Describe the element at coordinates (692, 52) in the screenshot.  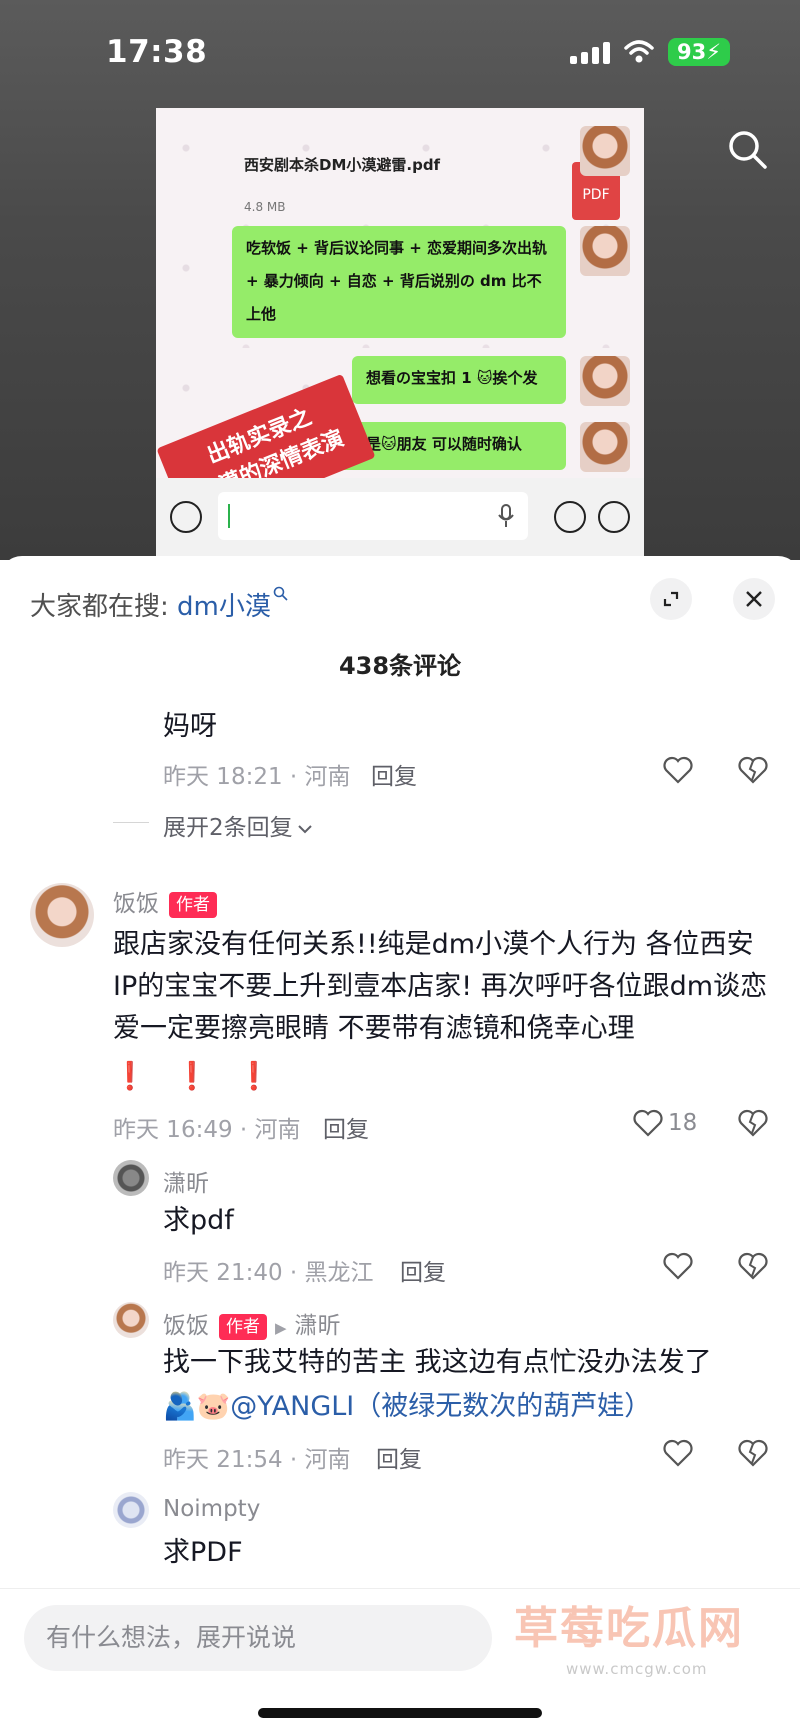
I see `battery-level: 93` at that location.